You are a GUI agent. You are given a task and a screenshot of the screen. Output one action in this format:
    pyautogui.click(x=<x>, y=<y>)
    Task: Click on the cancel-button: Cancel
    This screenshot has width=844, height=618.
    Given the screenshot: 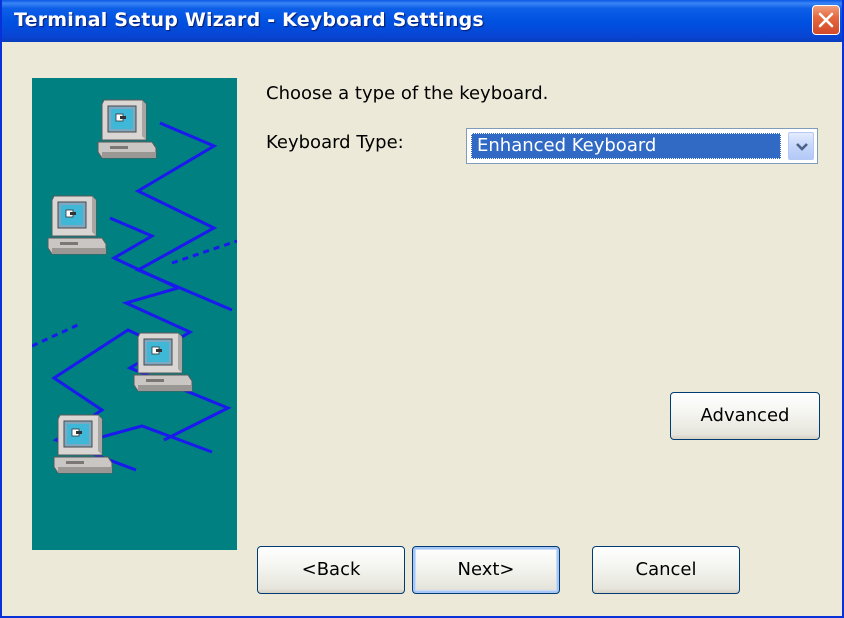 What is the action you would take?
    pyautogui.click(x=666, y=570)
    